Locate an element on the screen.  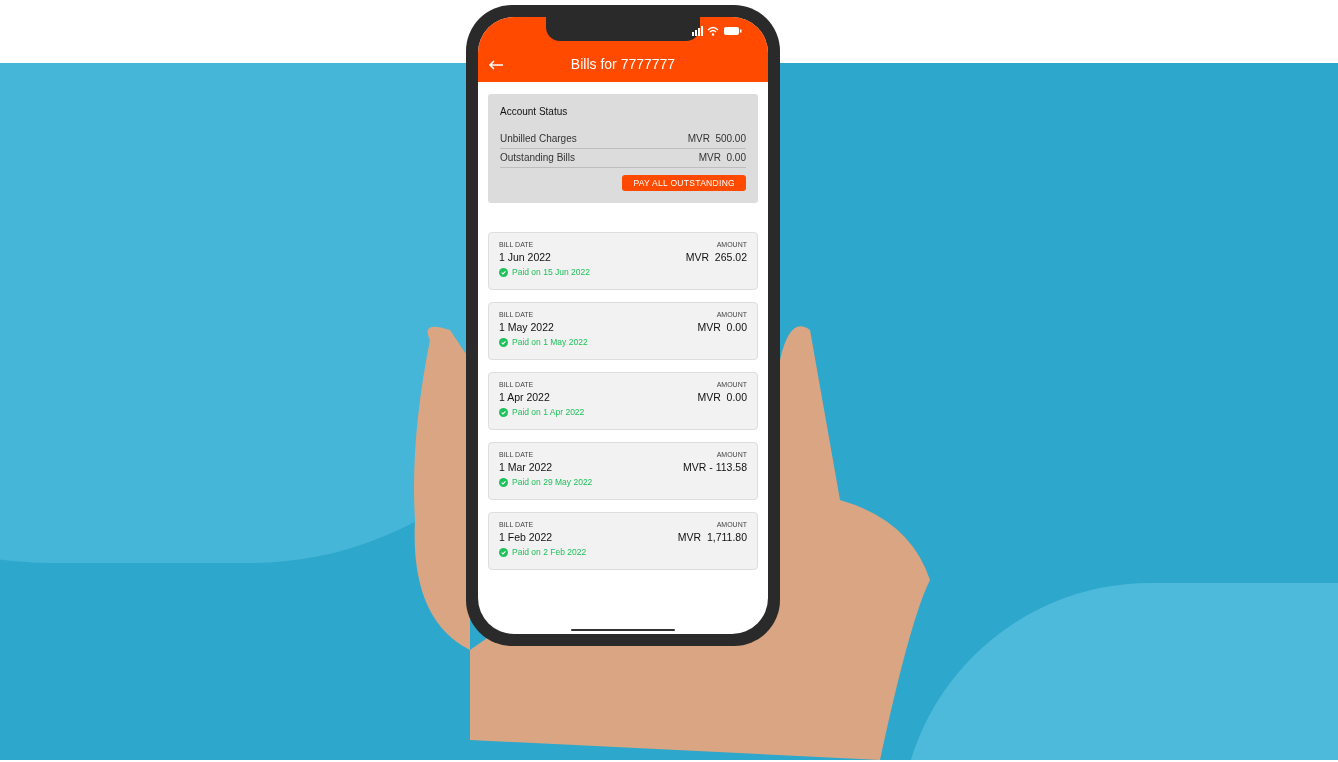
bill-amount: MVR - 113.58 is located at coordinates (715, 467).